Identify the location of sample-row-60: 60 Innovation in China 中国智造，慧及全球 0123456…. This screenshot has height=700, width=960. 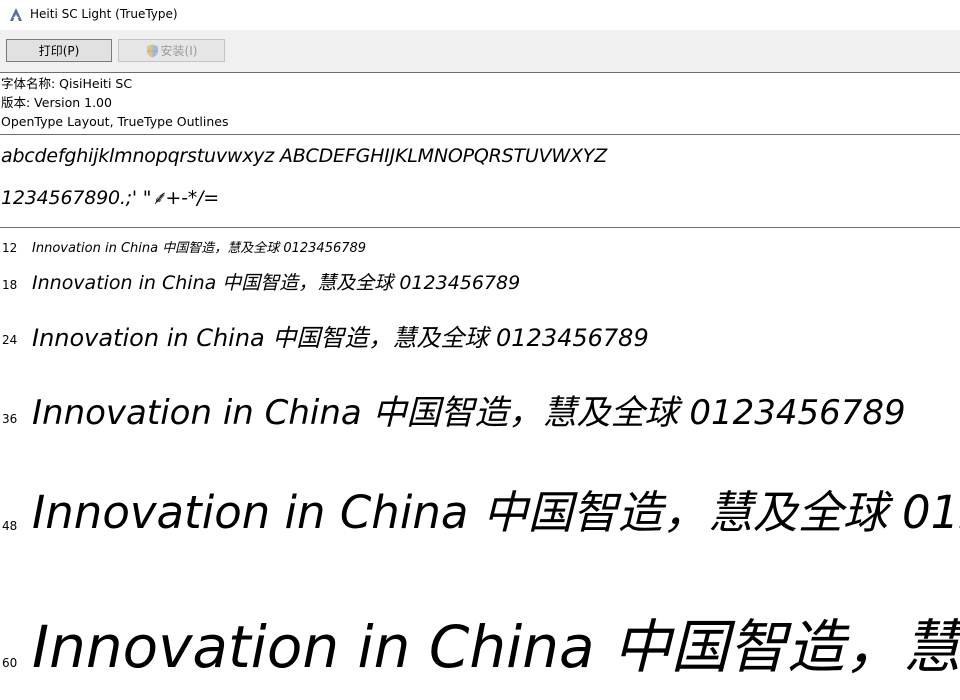
(480, 646).